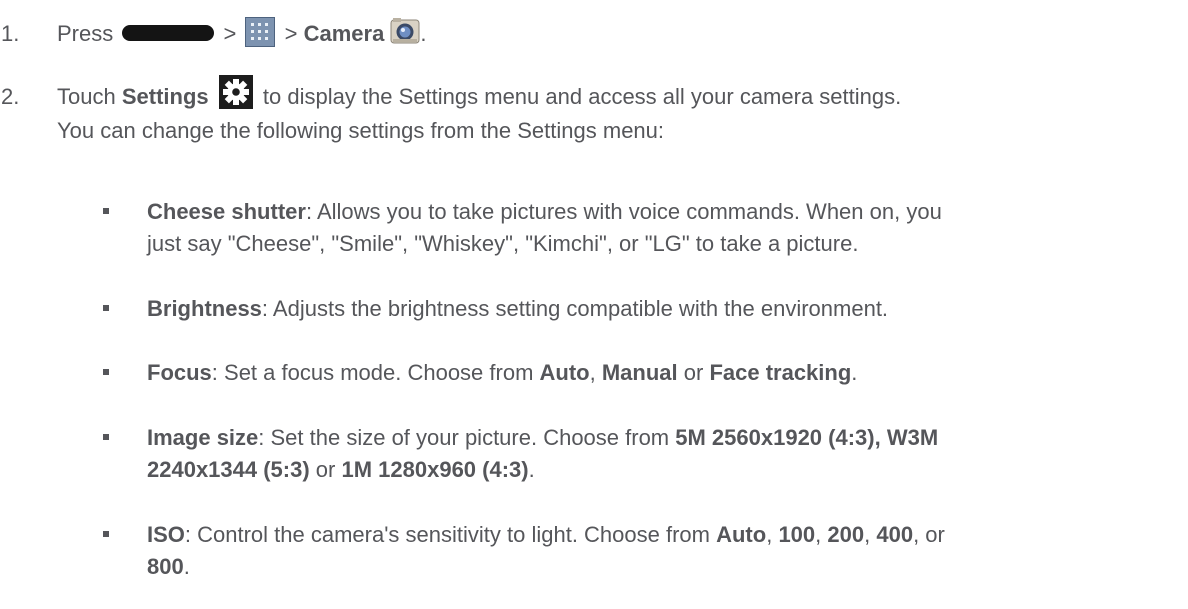  Describe the element at coordinates (10, 33) in the screenshot. I see `step-number: 1.` at that location.